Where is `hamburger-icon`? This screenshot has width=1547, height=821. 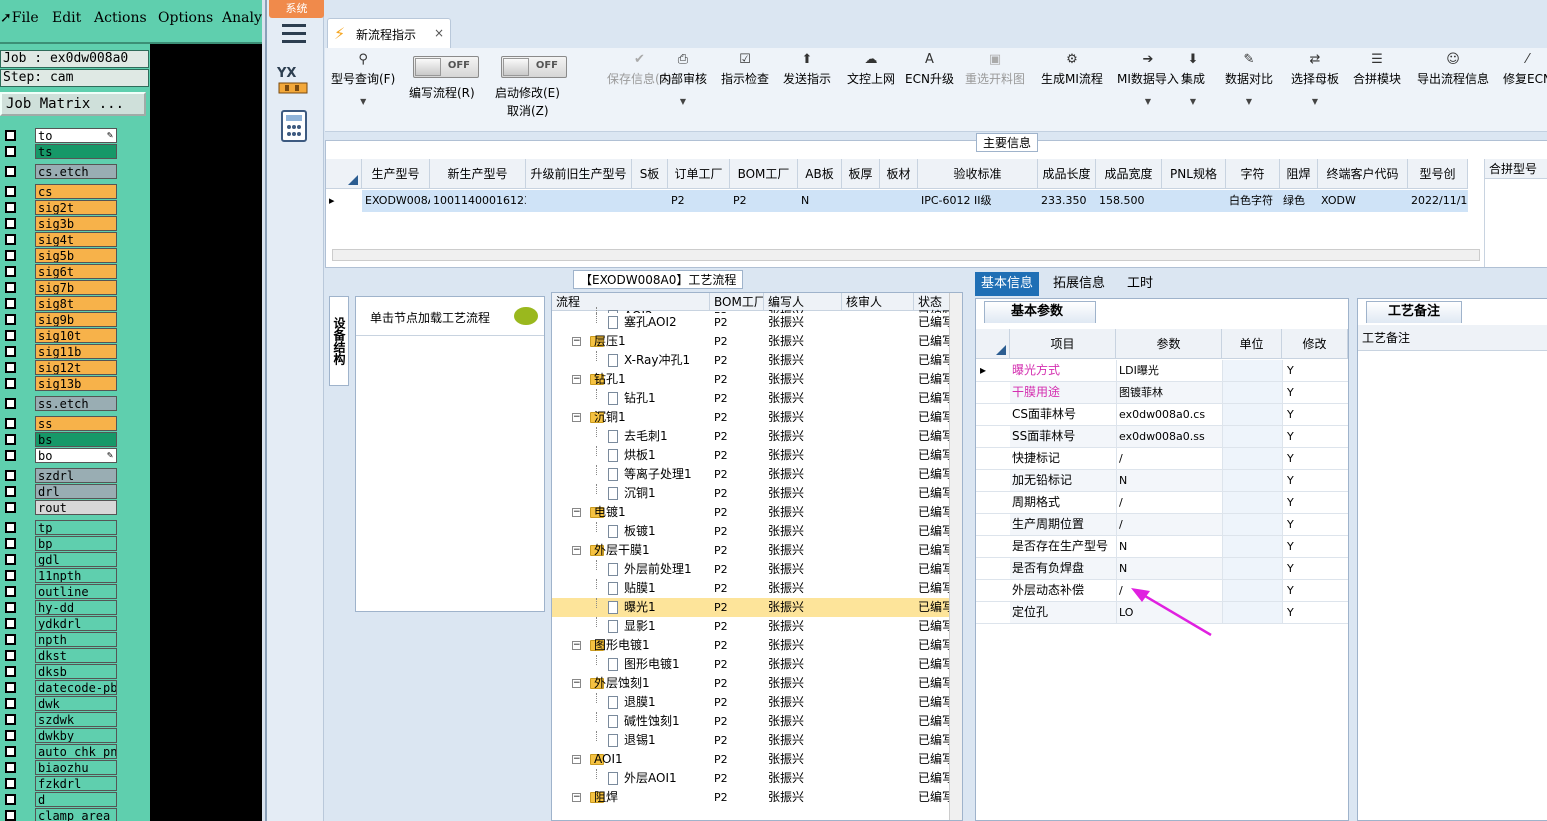
hamburger-icon is located at coordinates (294, 34).